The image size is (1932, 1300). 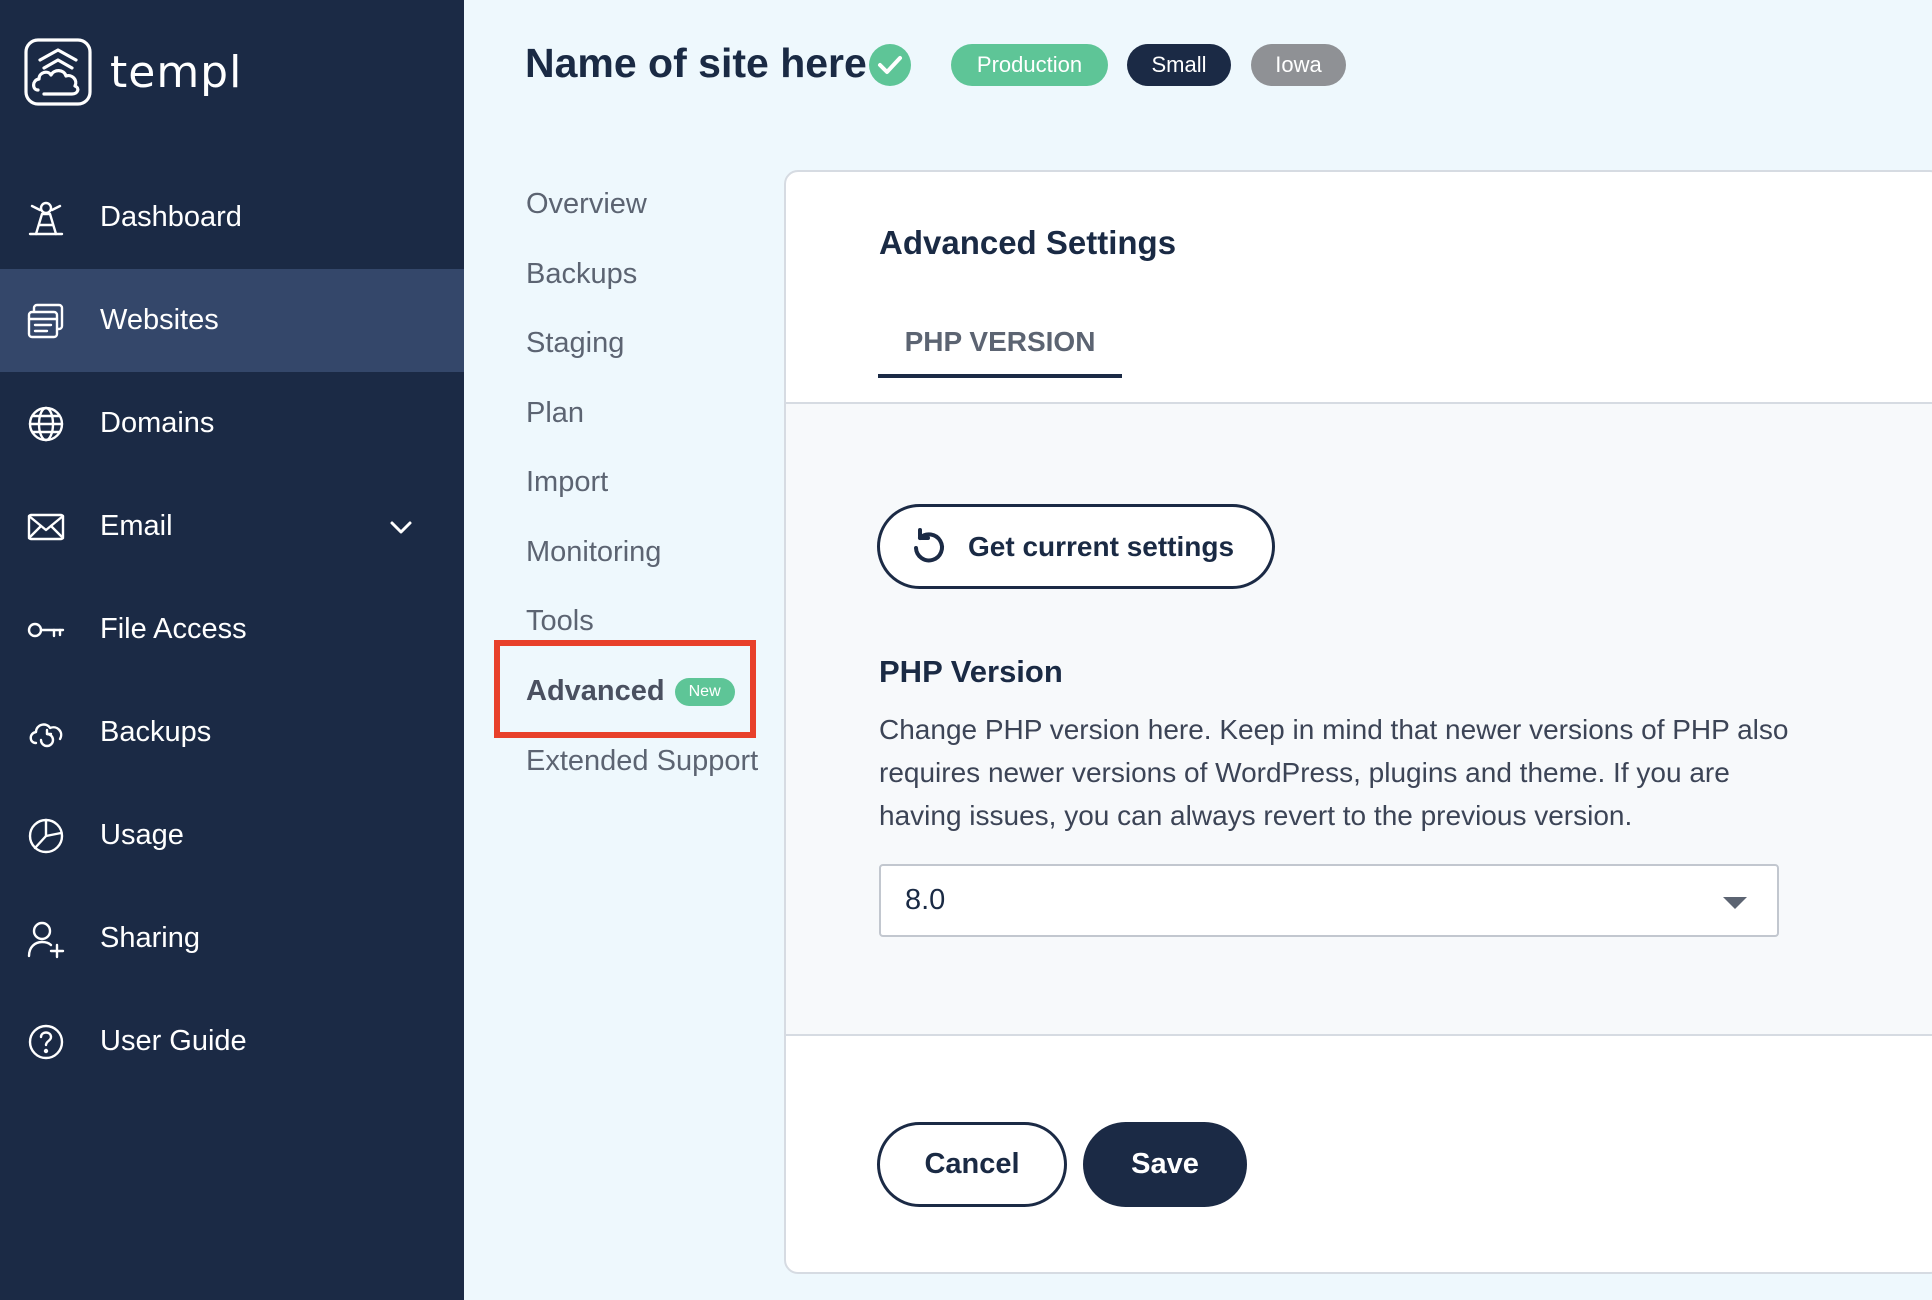 What do you see at coordinates (696, 63) in the screenshot?
I see `page-title: Name of site here` at bounding box center [696, 63].